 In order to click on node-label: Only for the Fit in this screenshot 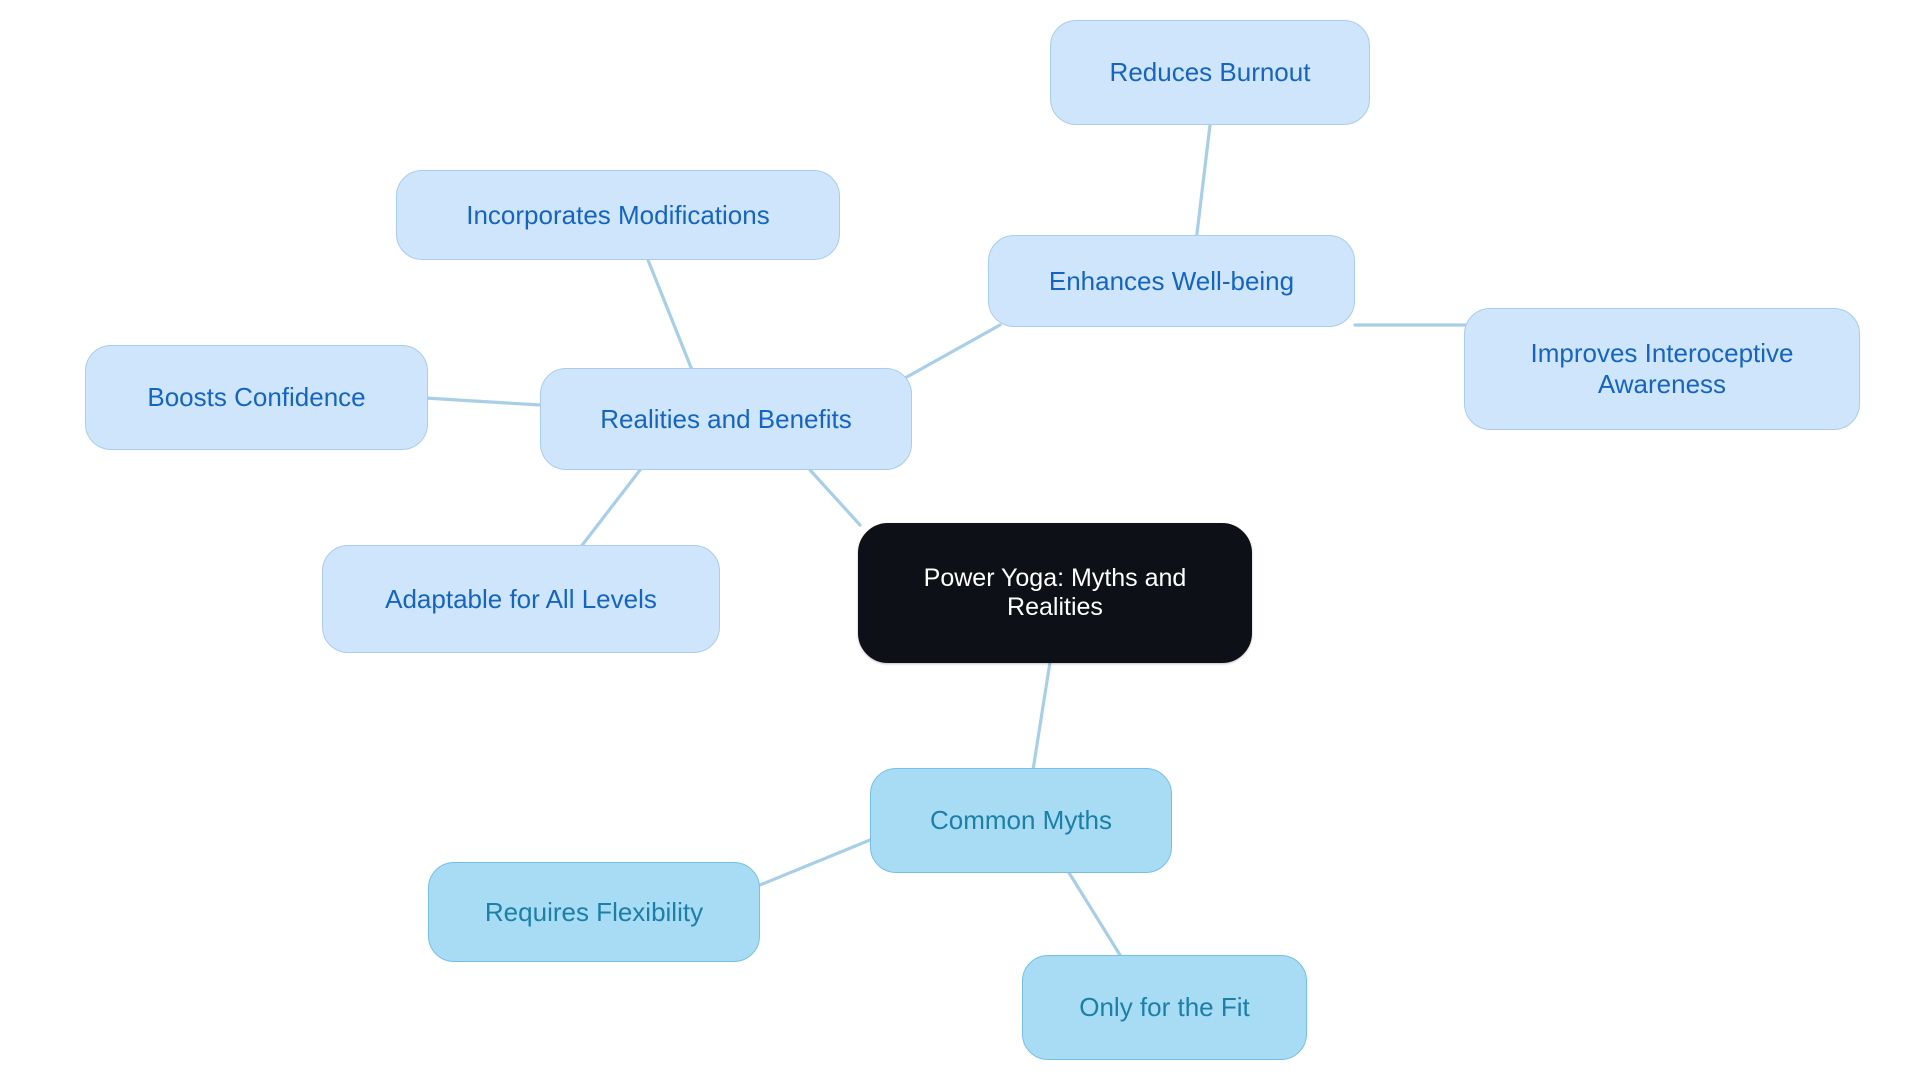, I will do `click(1164, 1007)`.